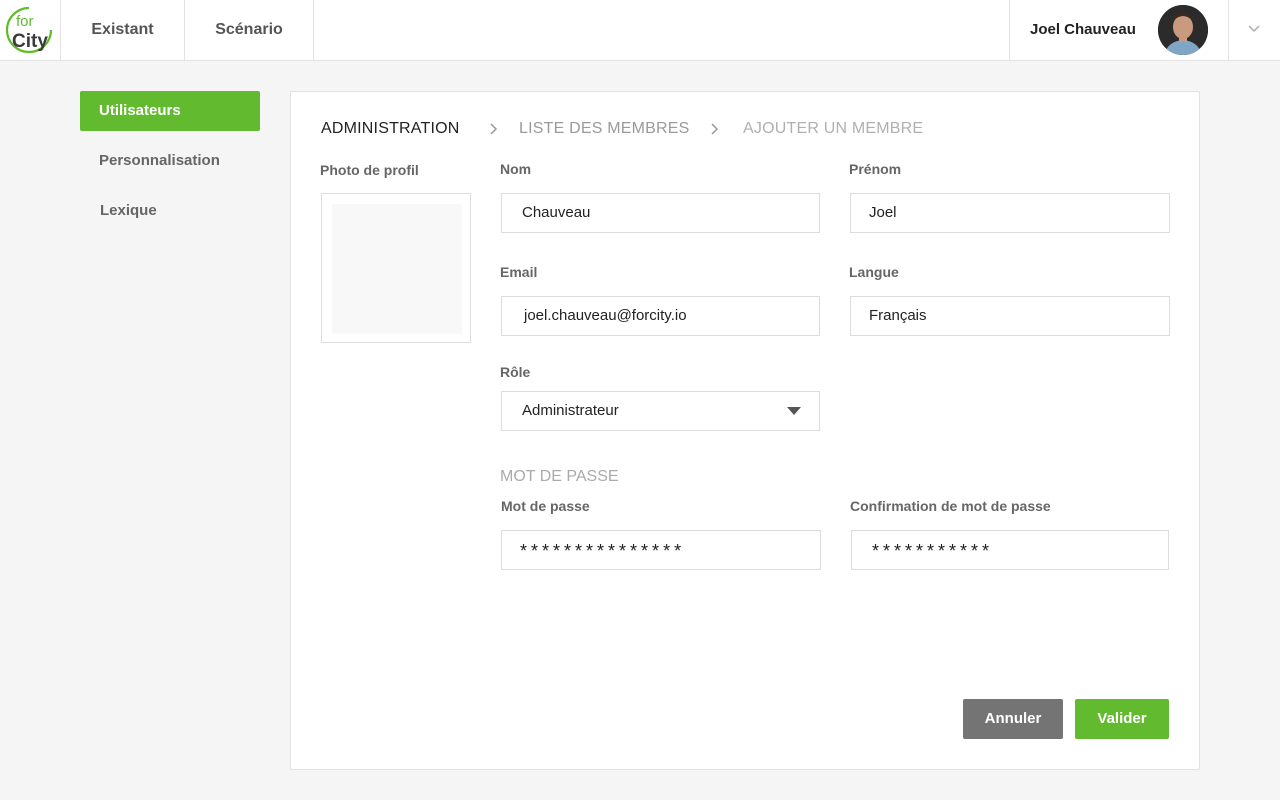 This screenshot has height=800, width=1280. I want to click on nom-input: Chauveau, so click(660, 213).